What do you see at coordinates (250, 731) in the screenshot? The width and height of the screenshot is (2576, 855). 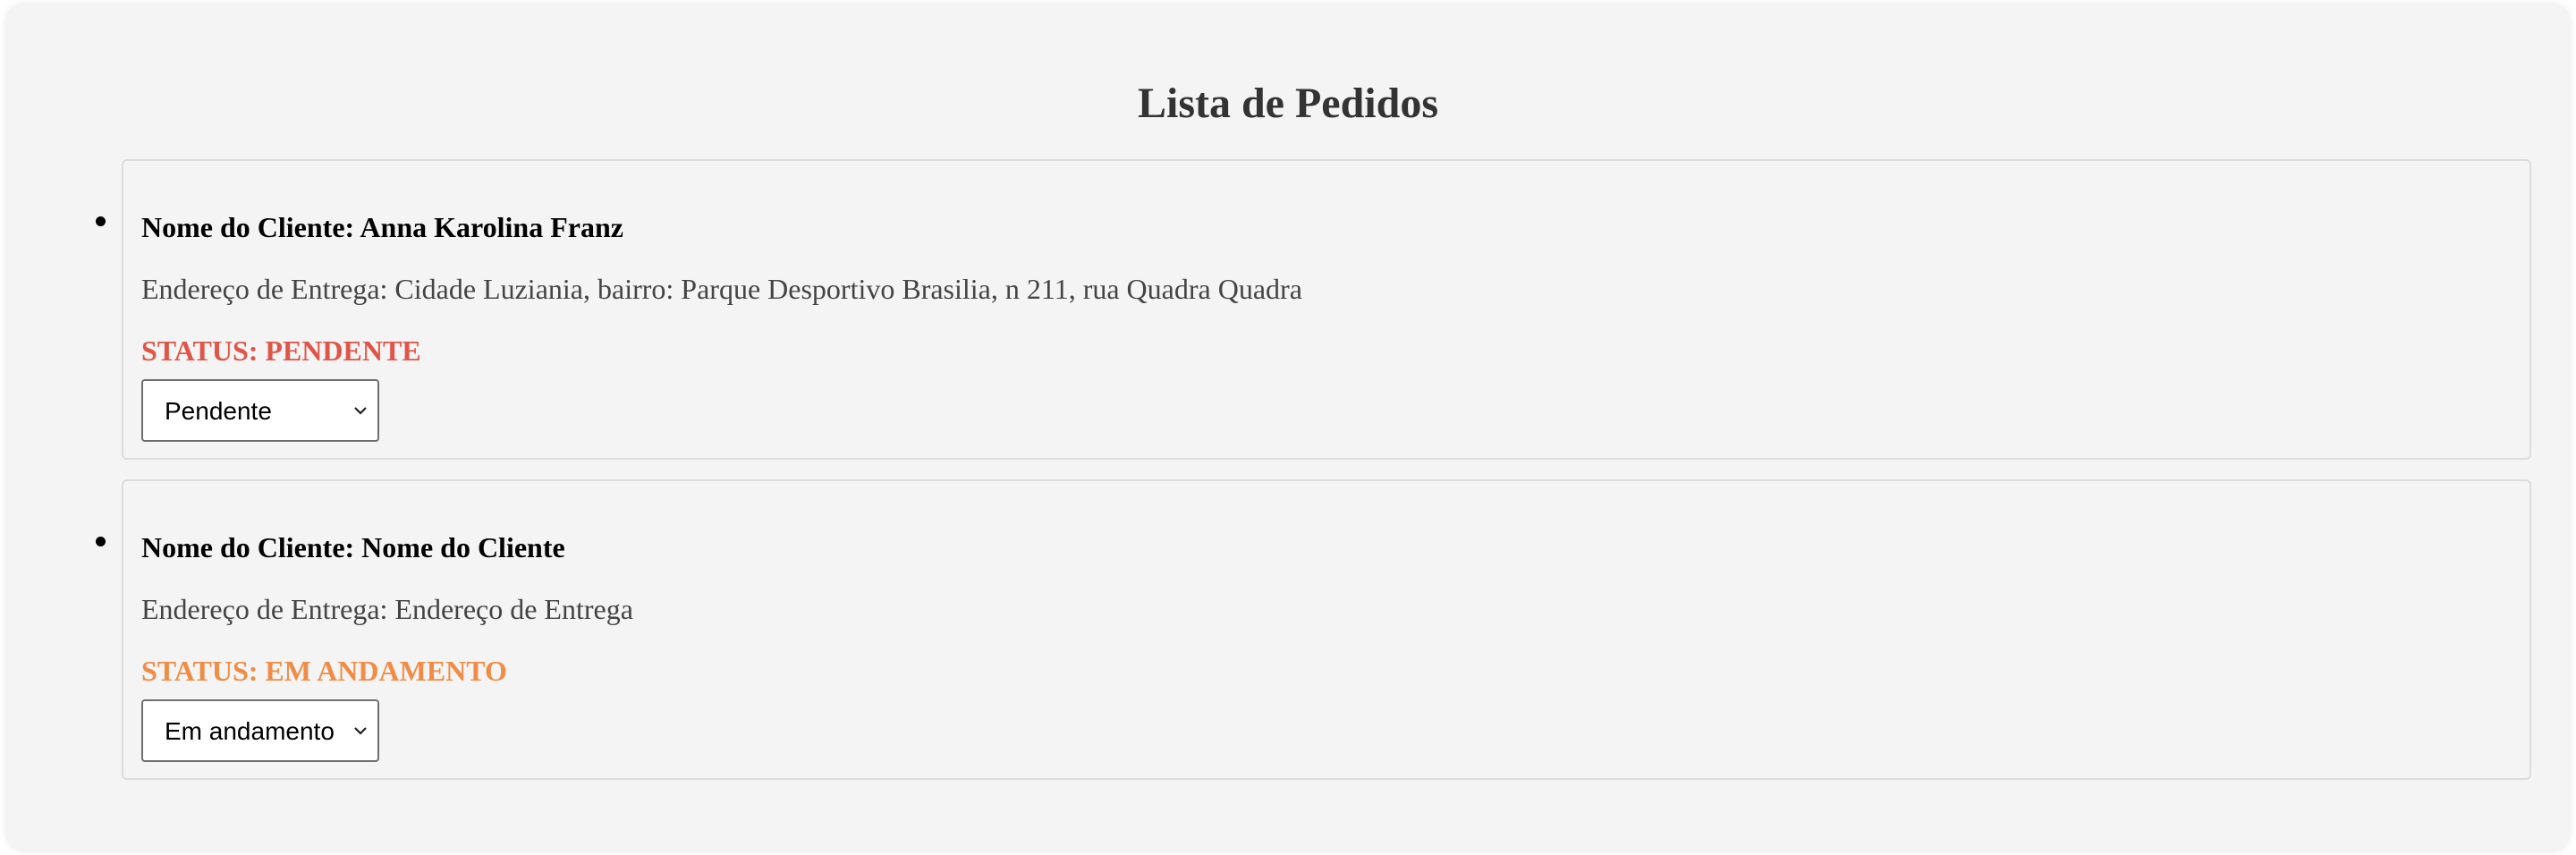 I see `status-select-value: Em andamento` at bounding box center [250, 731].